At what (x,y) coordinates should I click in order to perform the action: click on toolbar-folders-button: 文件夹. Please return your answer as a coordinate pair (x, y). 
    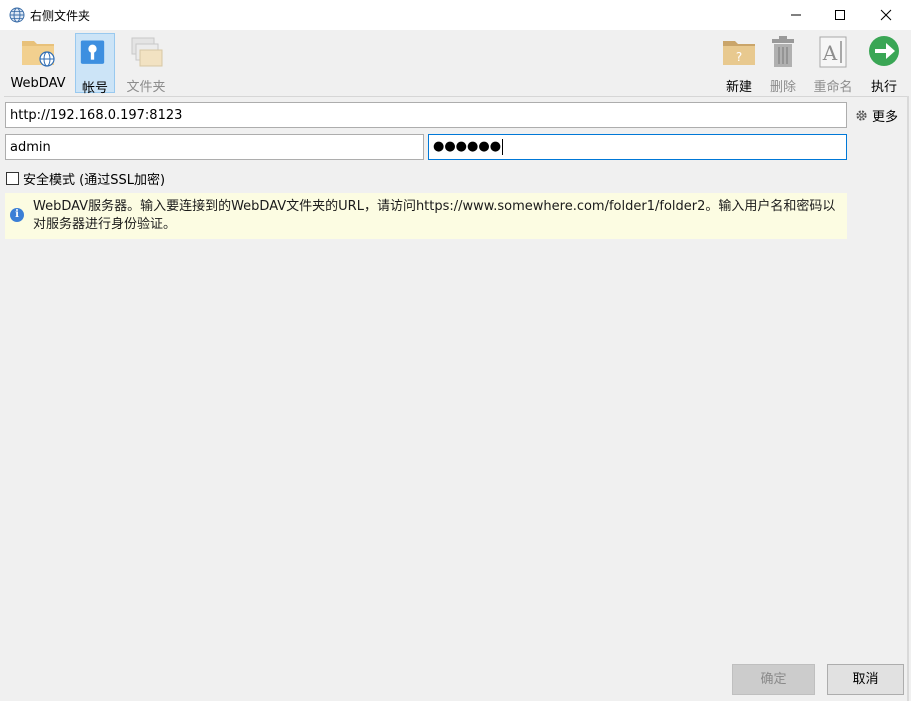
    Looking at the image, I should click on (146, 64).